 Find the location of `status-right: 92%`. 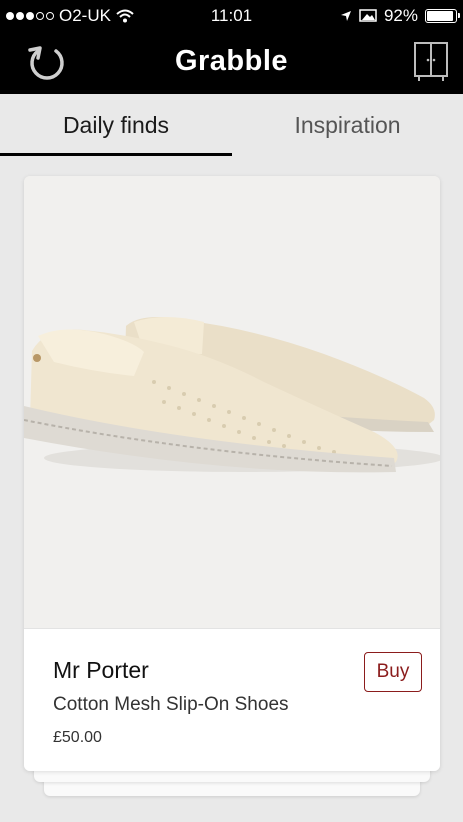

status-right: 92% is located at coordinates (400, 16).